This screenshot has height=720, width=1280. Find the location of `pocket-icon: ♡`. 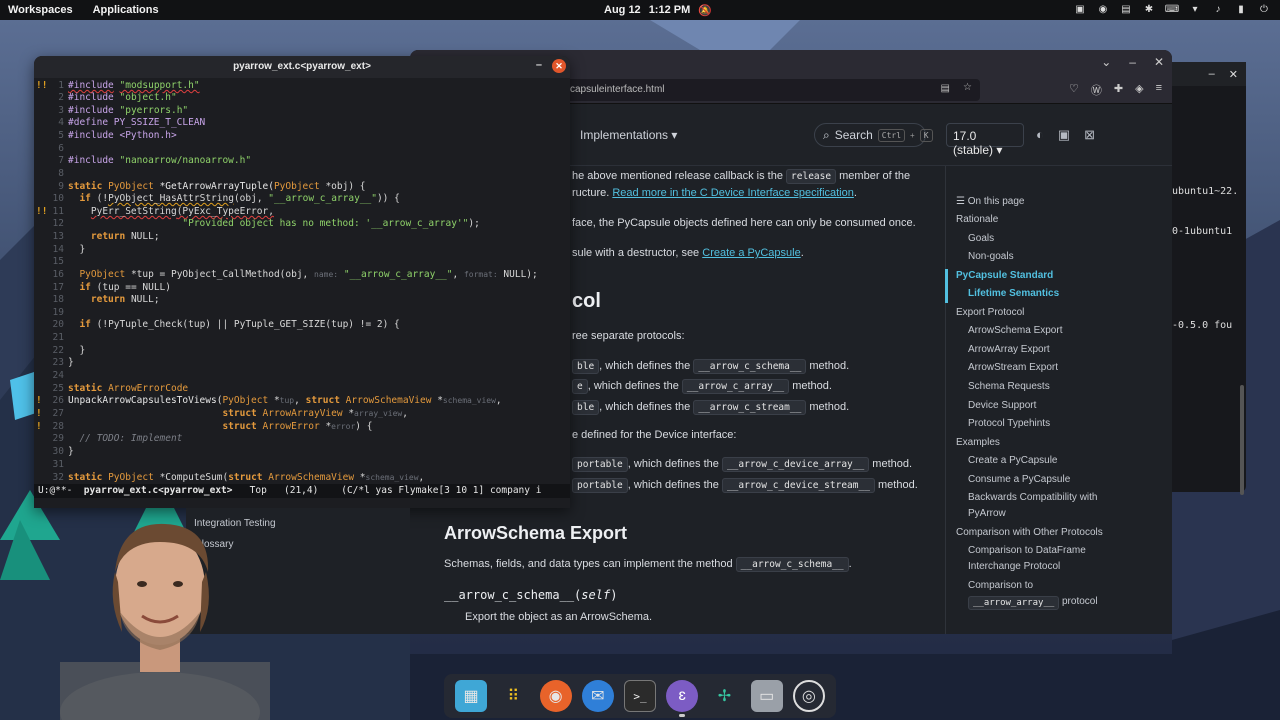

pocket-icon: ♡ is located at coordinates (1074, 90).